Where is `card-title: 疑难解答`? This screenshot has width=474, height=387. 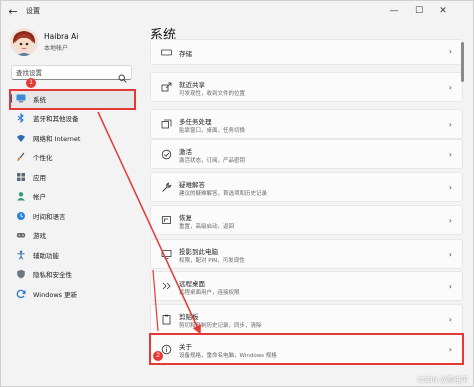 card-title: 疑难解答 is located at coordinates (192, 185).